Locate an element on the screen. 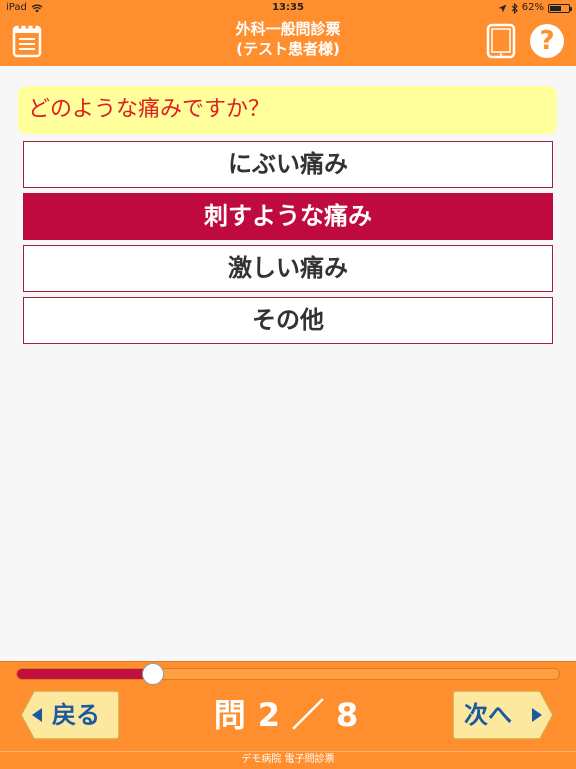 The image size is (576, 769). battery-fill is located at coordinates (556, 8).